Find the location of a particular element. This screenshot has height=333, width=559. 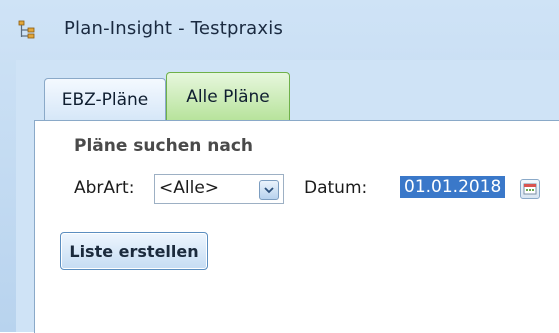

datum-field: 01.01.2018 is located at coordinates (477, 189).